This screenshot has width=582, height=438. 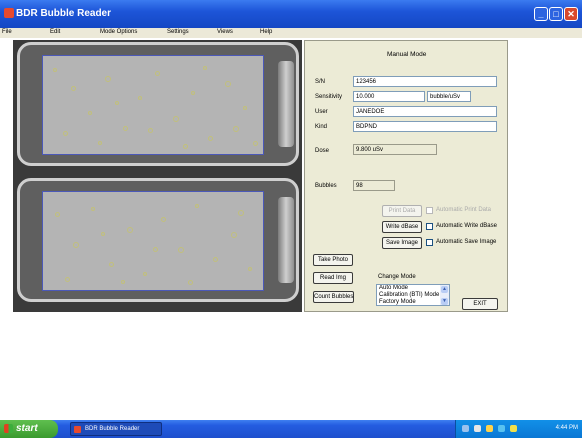 What do you see at coordinates (64, 13) in the screenshot?
I see `window-title: BDR Bubble Reader` at bounding box center [64, 13].